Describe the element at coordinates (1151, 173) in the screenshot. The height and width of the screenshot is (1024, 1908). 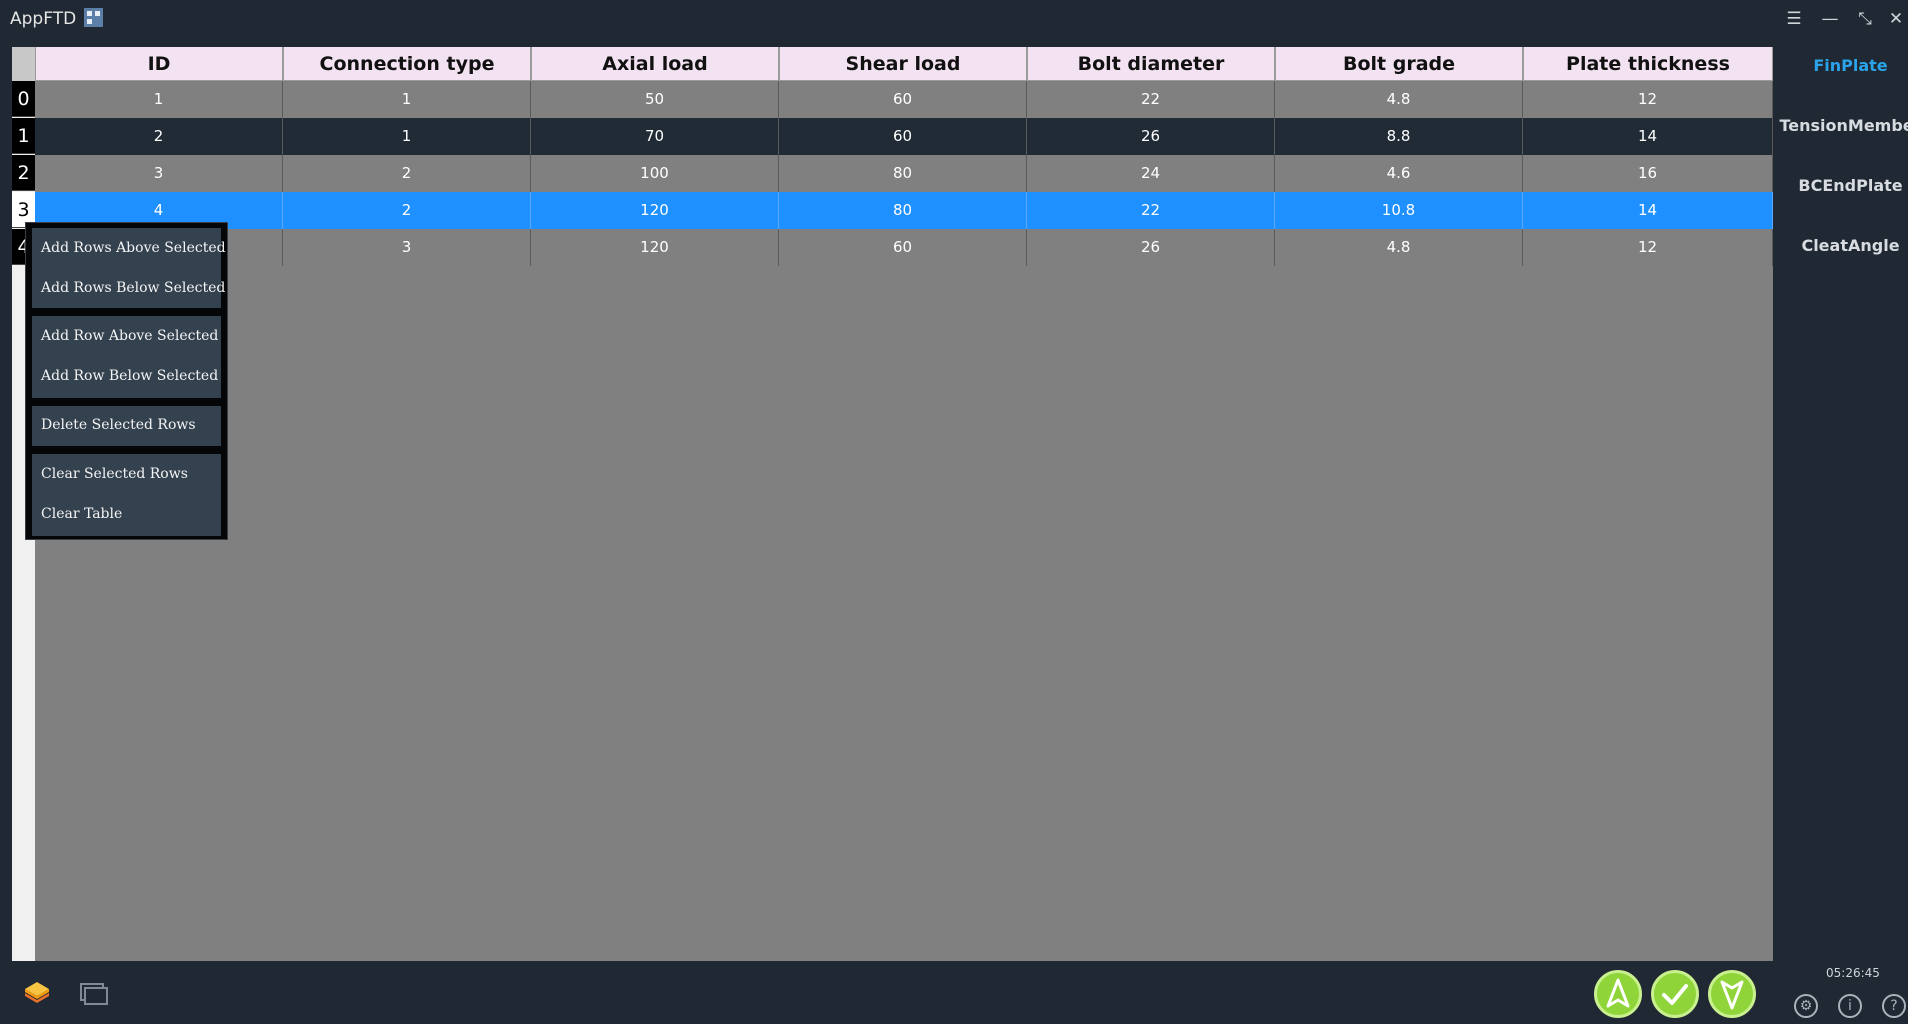
I see `table-cell: 24` at that location.